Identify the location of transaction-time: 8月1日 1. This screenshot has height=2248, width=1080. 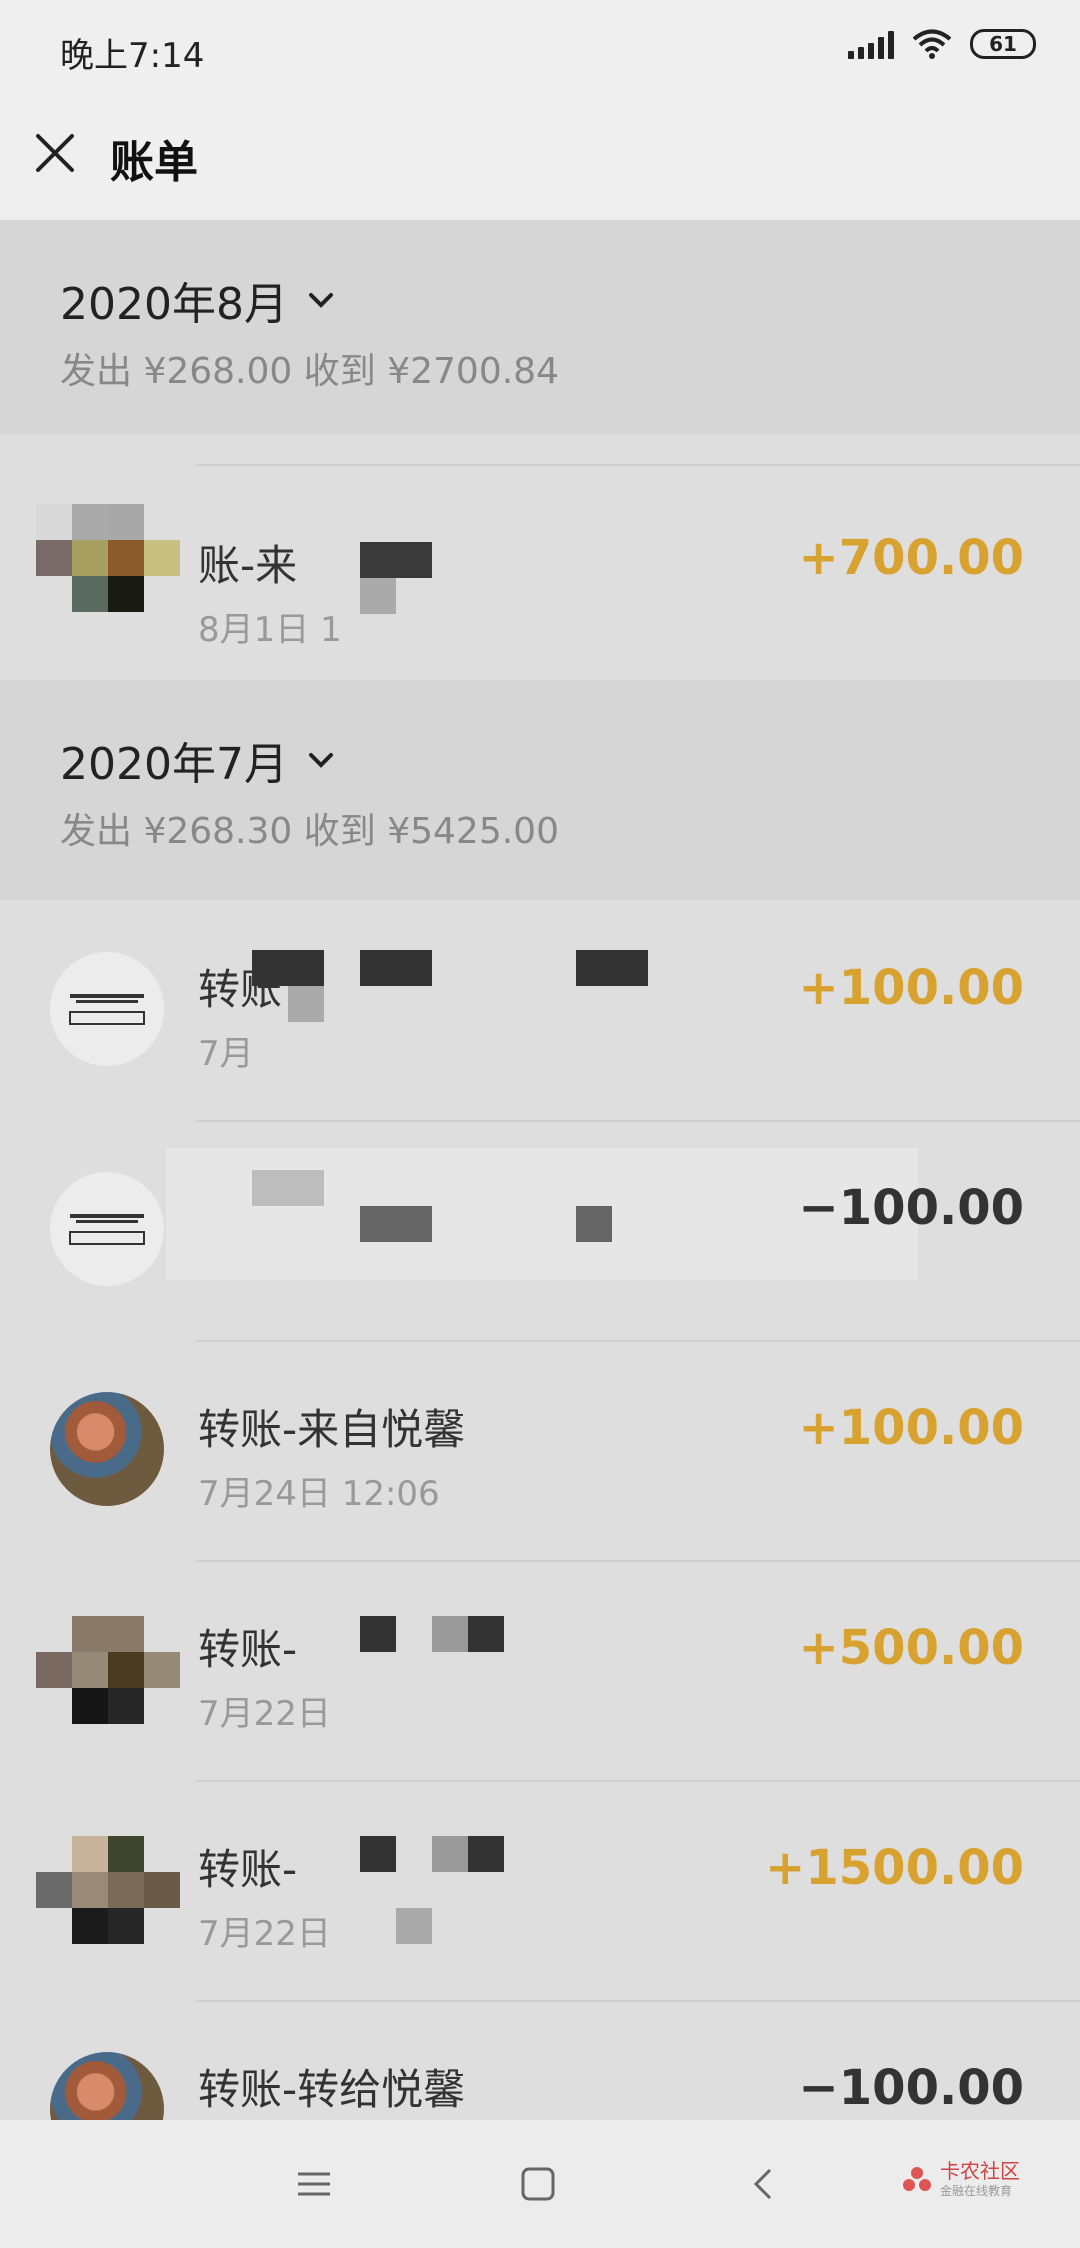
(270, 630).